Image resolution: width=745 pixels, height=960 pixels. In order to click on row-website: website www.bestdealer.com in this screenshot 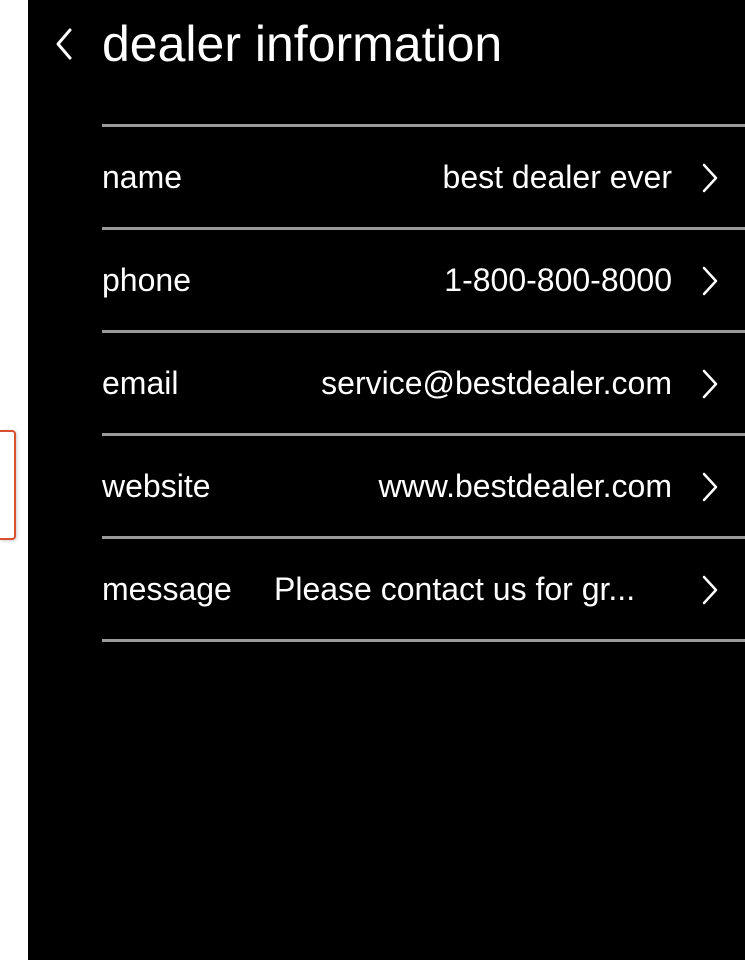, I will do `click(423, 487)`.